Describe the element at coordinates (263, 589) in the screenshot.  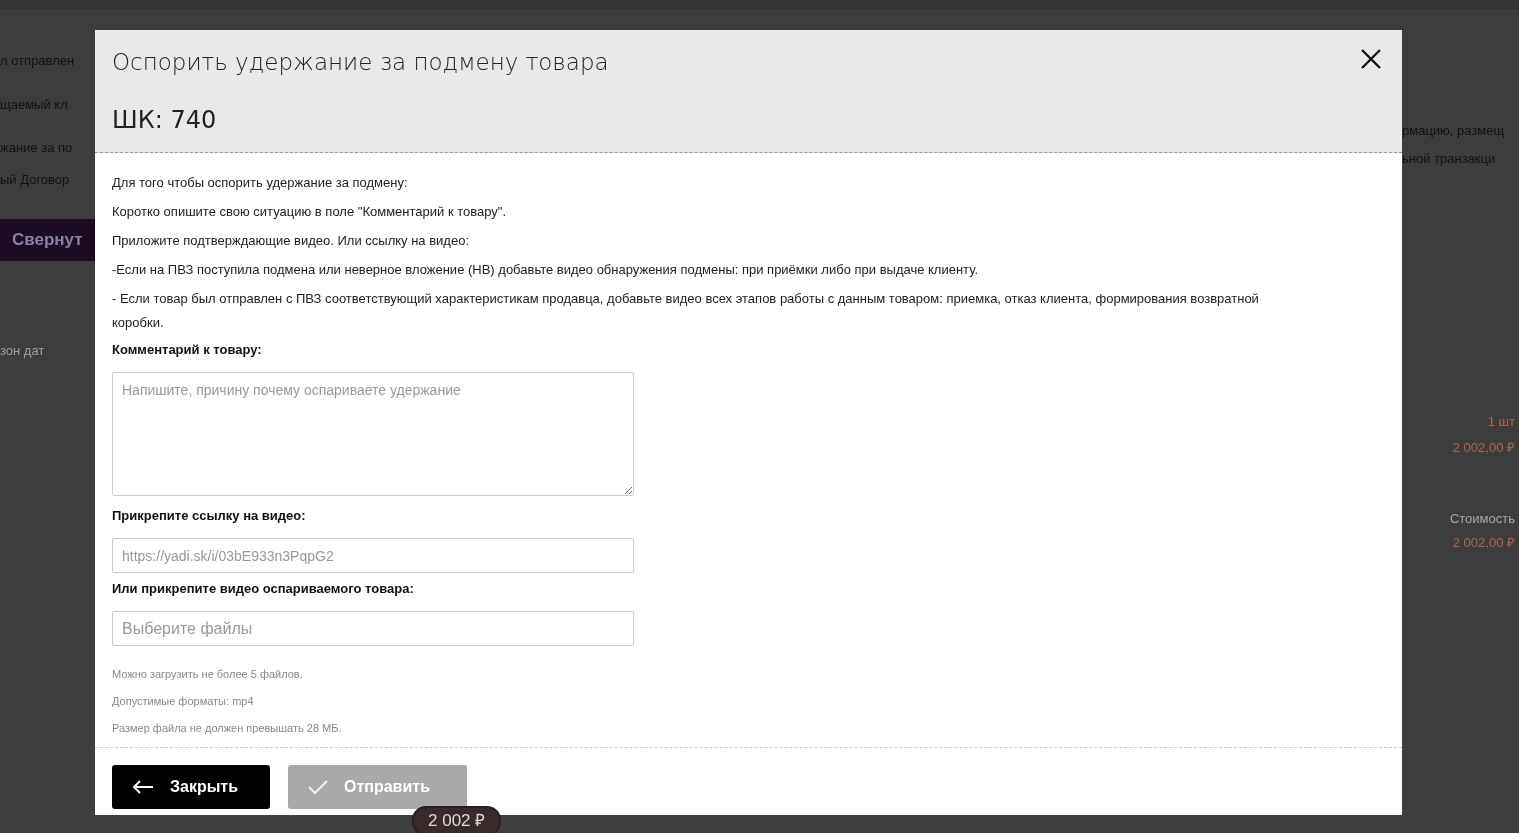
I see `file-label: Или прикрепите видео оспариваемого товара:` at that location.